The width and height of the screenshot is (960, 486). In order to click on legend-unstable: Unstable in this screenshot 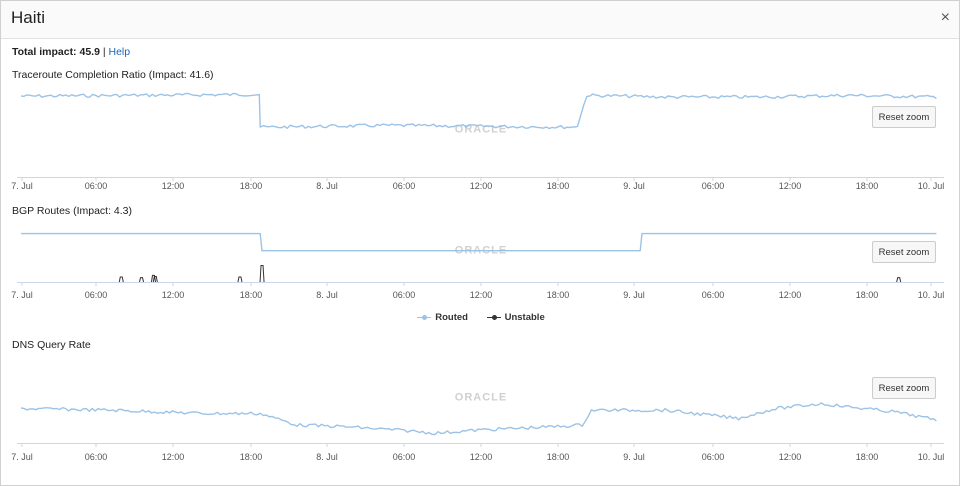, I will do `click(515, 317)`.